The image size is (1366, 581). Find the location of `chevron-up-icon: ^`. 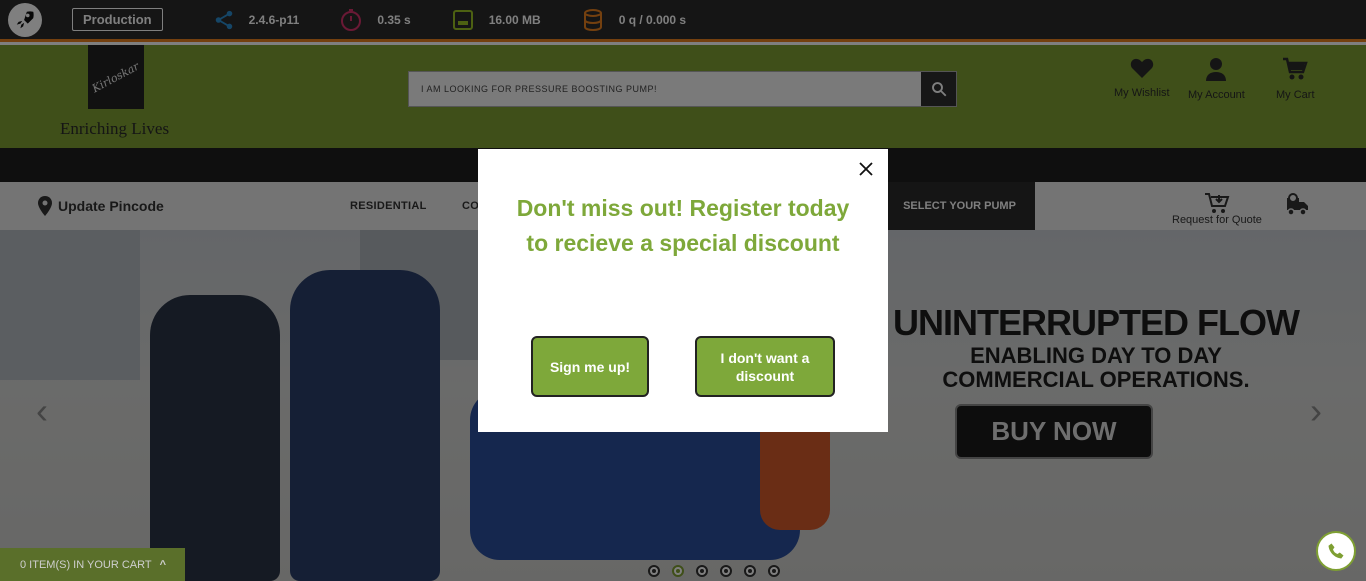

chevron-up-icon: ^ is located at coordinates (163, 564).